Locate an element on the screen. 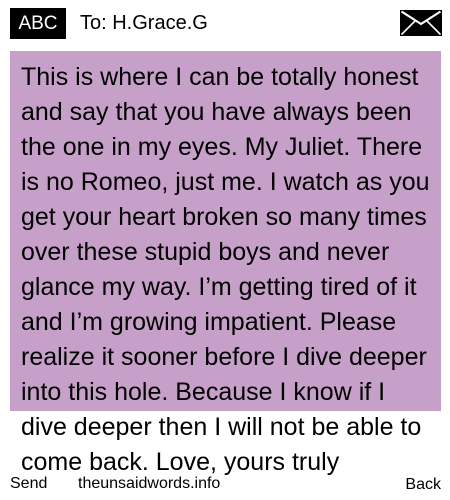 This screenshot has width=450, height=500. softkey-bar: Send theunsaidwords.info Back is located at coordinates (225, 486).